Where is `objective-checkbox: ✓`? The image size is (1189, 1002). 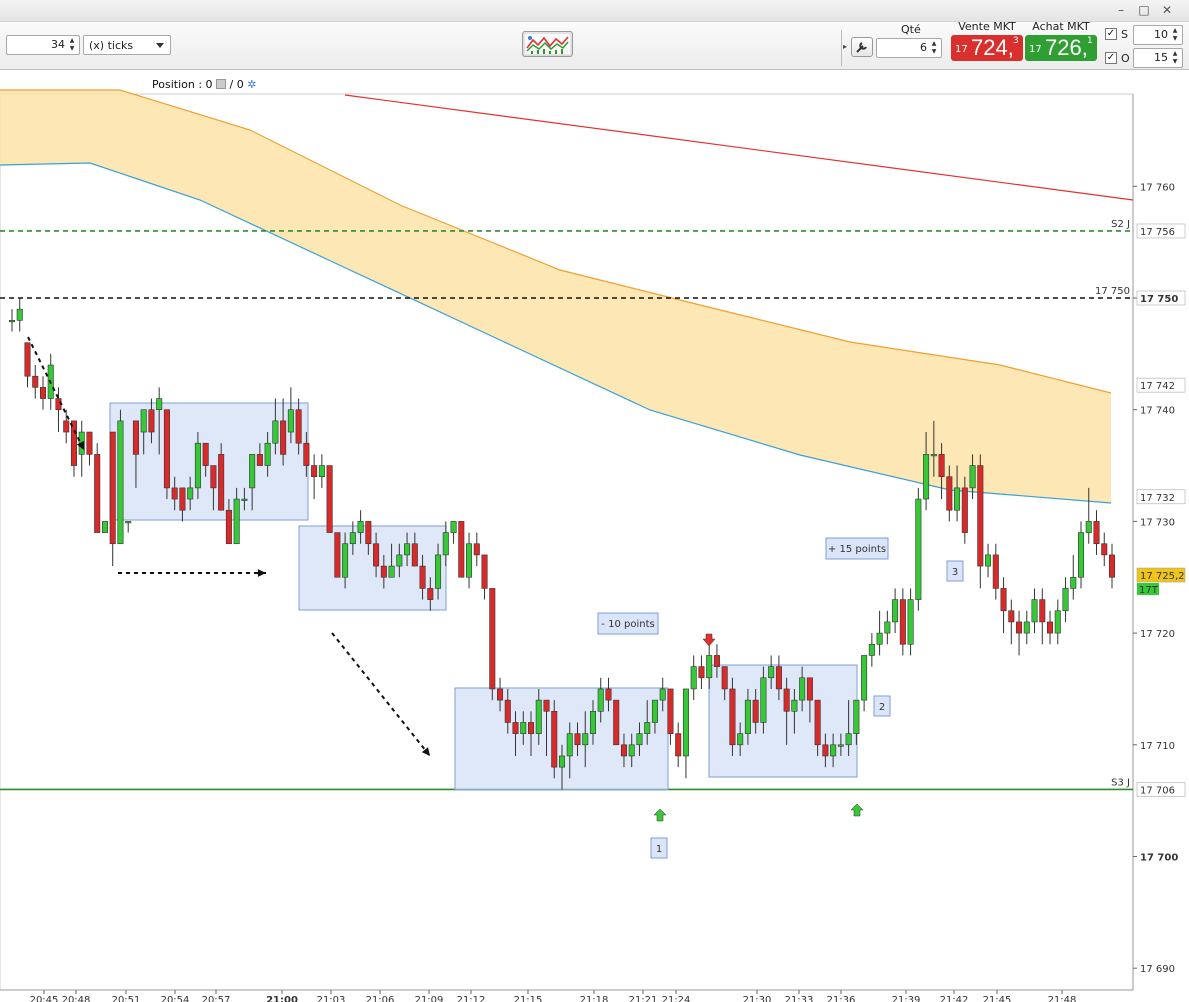 objective-checkbox: ✓ is located at coordinates (1111, 58).